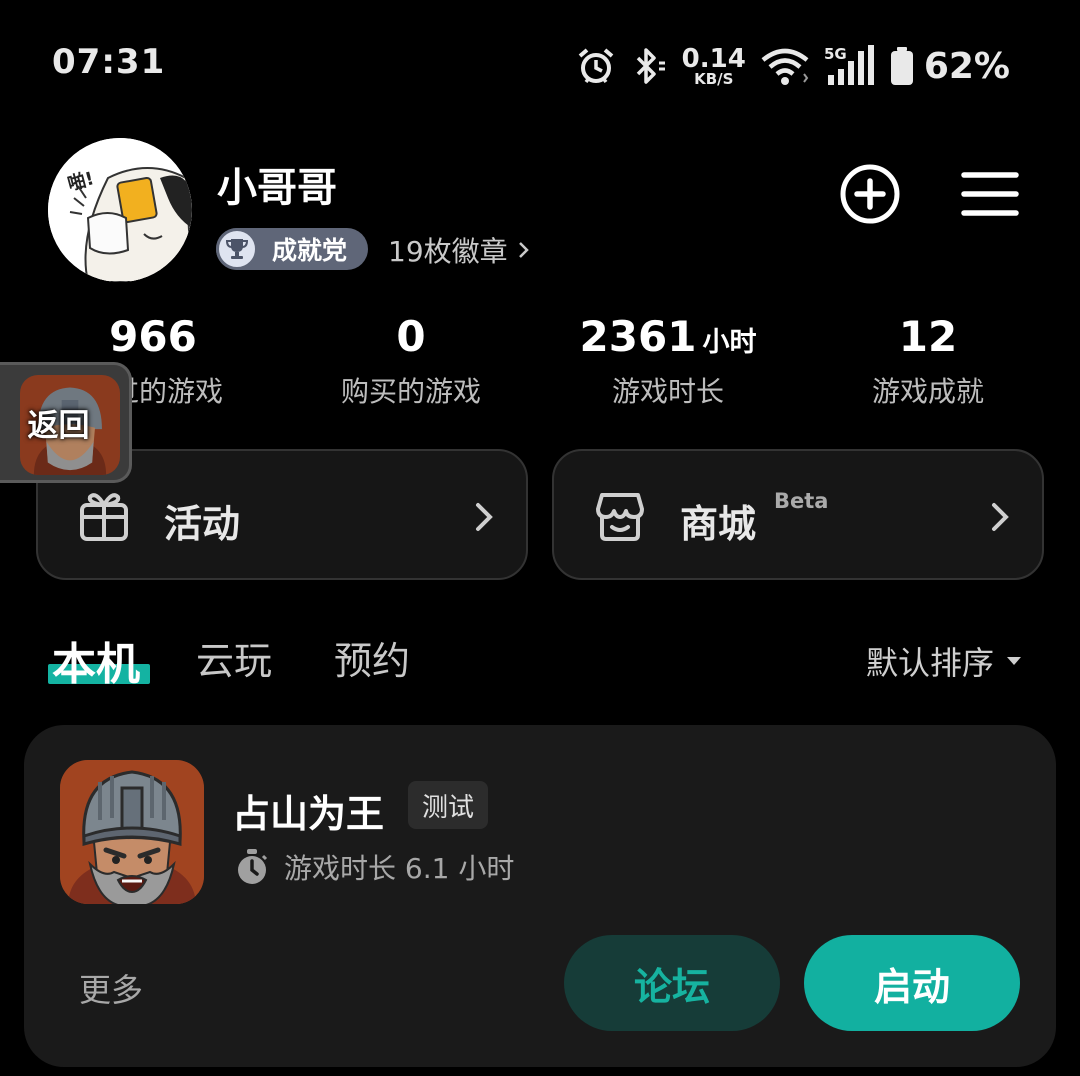 This screenshot has height=1076, width=1080. I want to click on battery-percent: 62%, so click(966, 66).